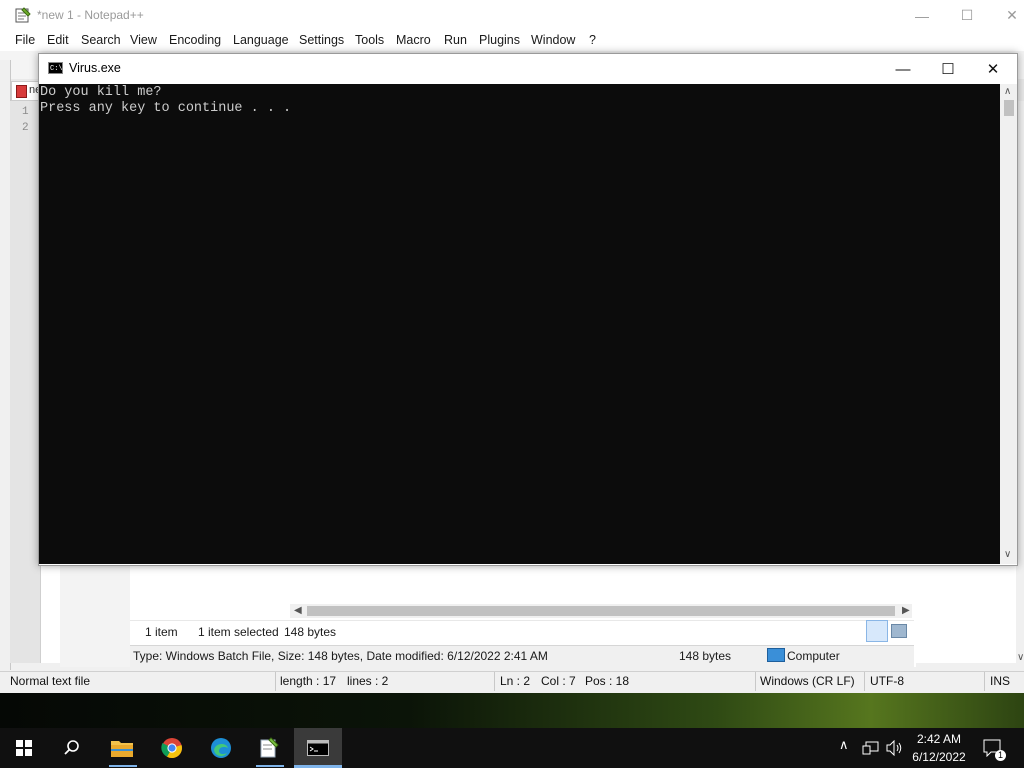 This screenshot has width=1024, height=768. What do you see at coordinates (368, 681) in the screenshot?
I see `status-lines: lines : 2` at bounding box center [368, 681].